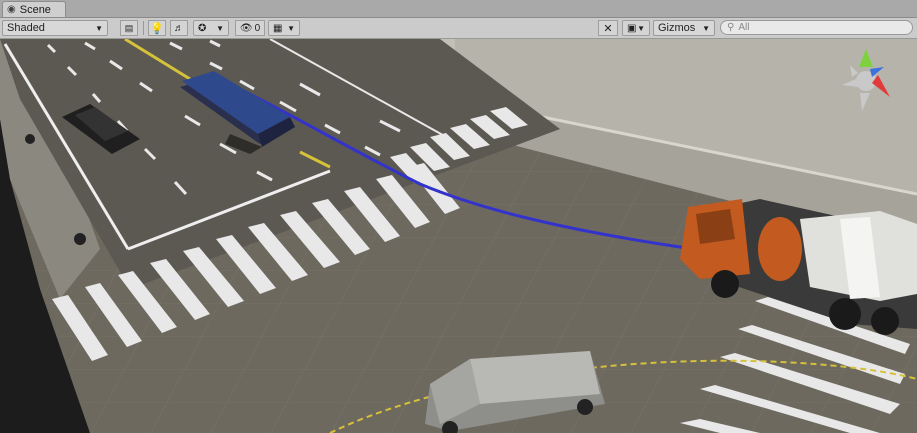 This screenshot has height=433, width=917. I want to click on 2d-toggle-icon: ▤, so click(129, 27).